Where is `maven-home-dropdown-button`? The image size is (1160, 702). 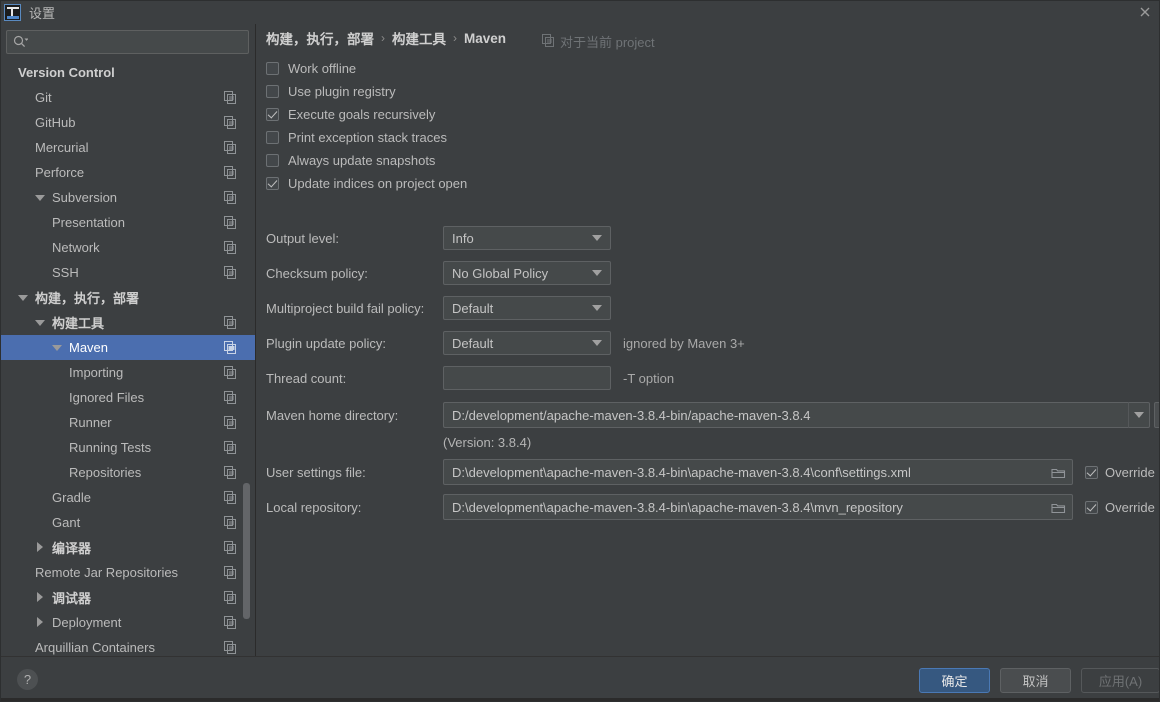
maven-home-dropdown-button is located at coordinates (1139, 415).